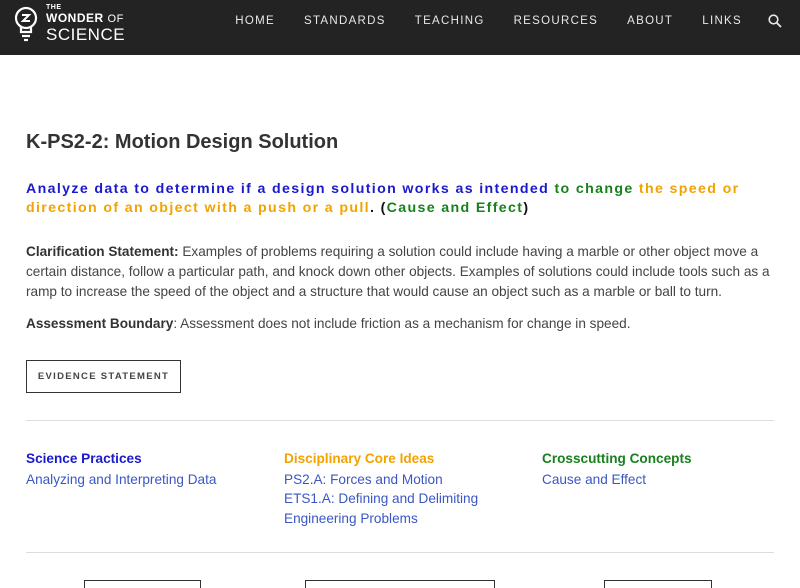  I want to click on bottom-button-left, so click(142, 584).